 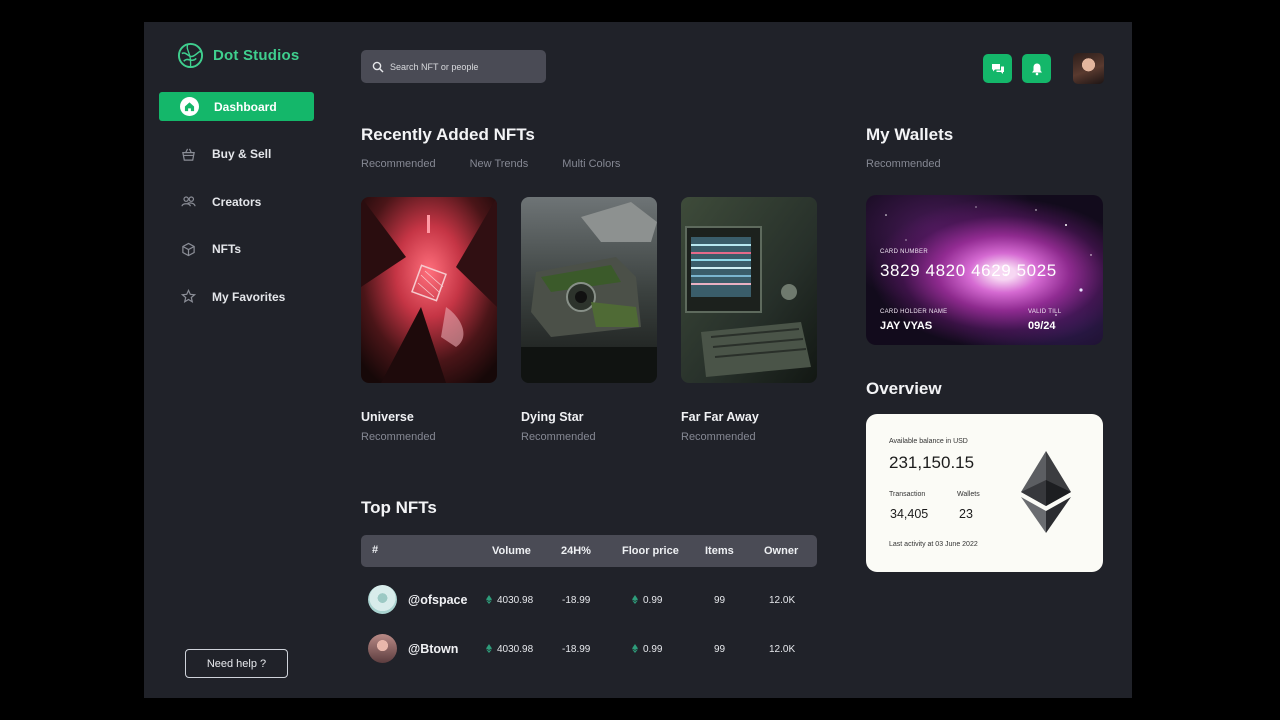 What do you see at coordinates (242, 154) in the screenshot?
I see `sidebar-item-label: Buy & Sell` at bounding box center [242, 154].